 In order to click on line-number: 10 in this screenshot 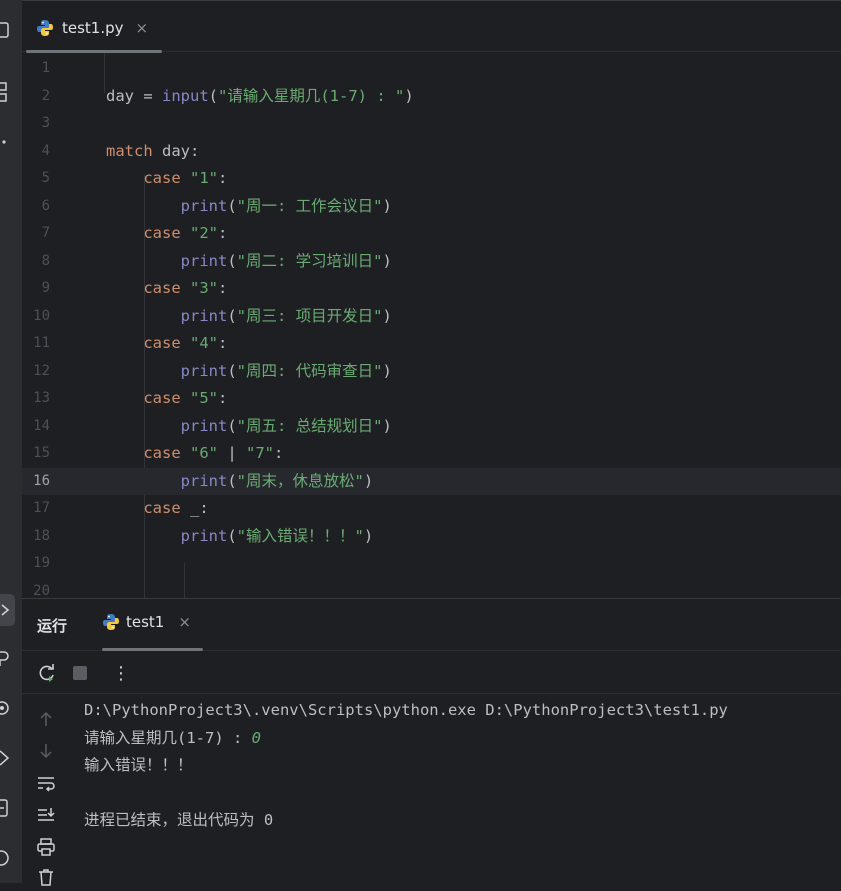, I will do `click(36, 317)`.